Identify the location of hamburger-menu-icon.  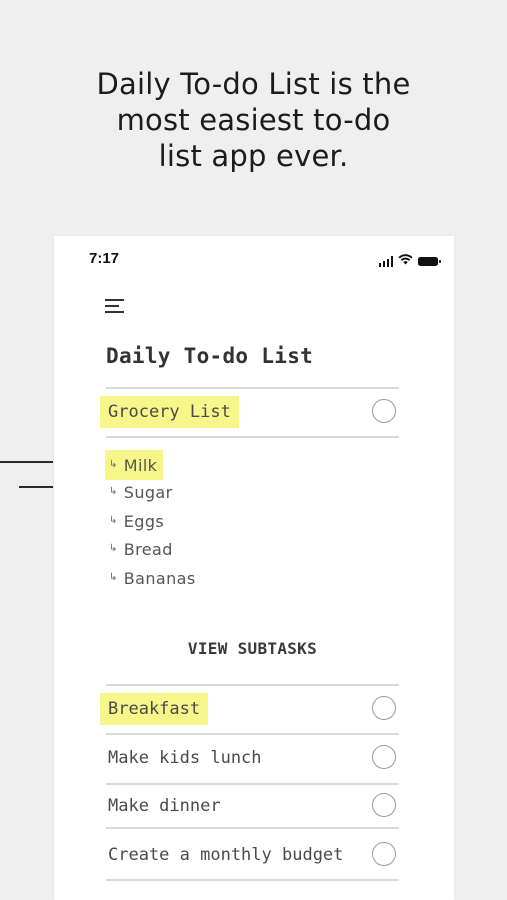
(114, 306).